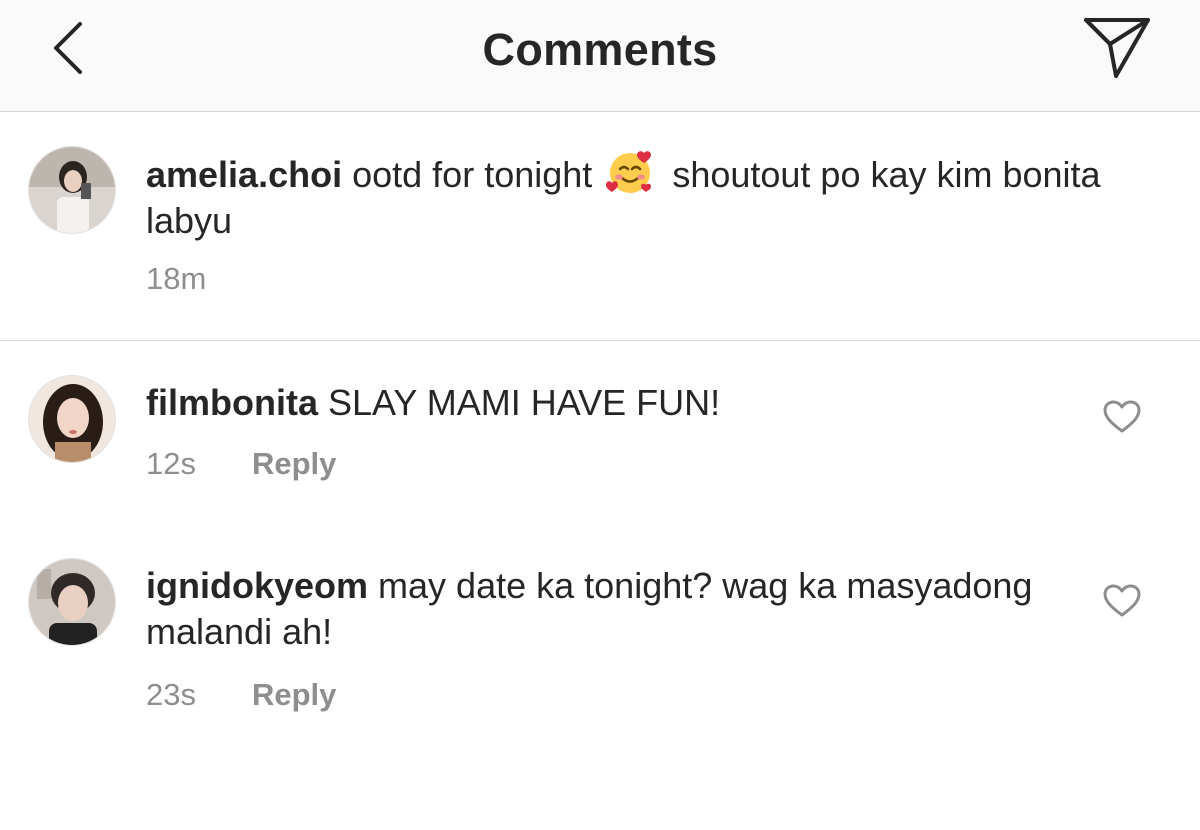  I want to click on timestamp: 18m, so click(176, 278).